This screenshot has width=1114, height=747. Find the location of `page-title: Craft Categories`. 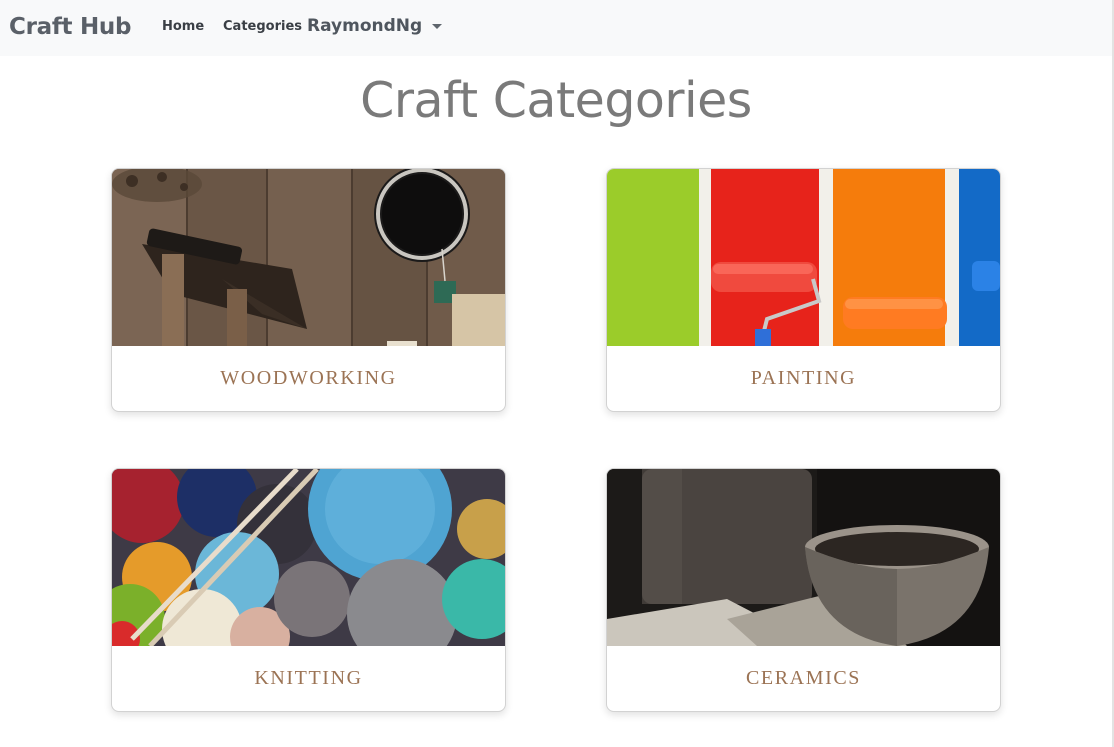

page-title: Craft Categories is located at coordinates (556, 100).